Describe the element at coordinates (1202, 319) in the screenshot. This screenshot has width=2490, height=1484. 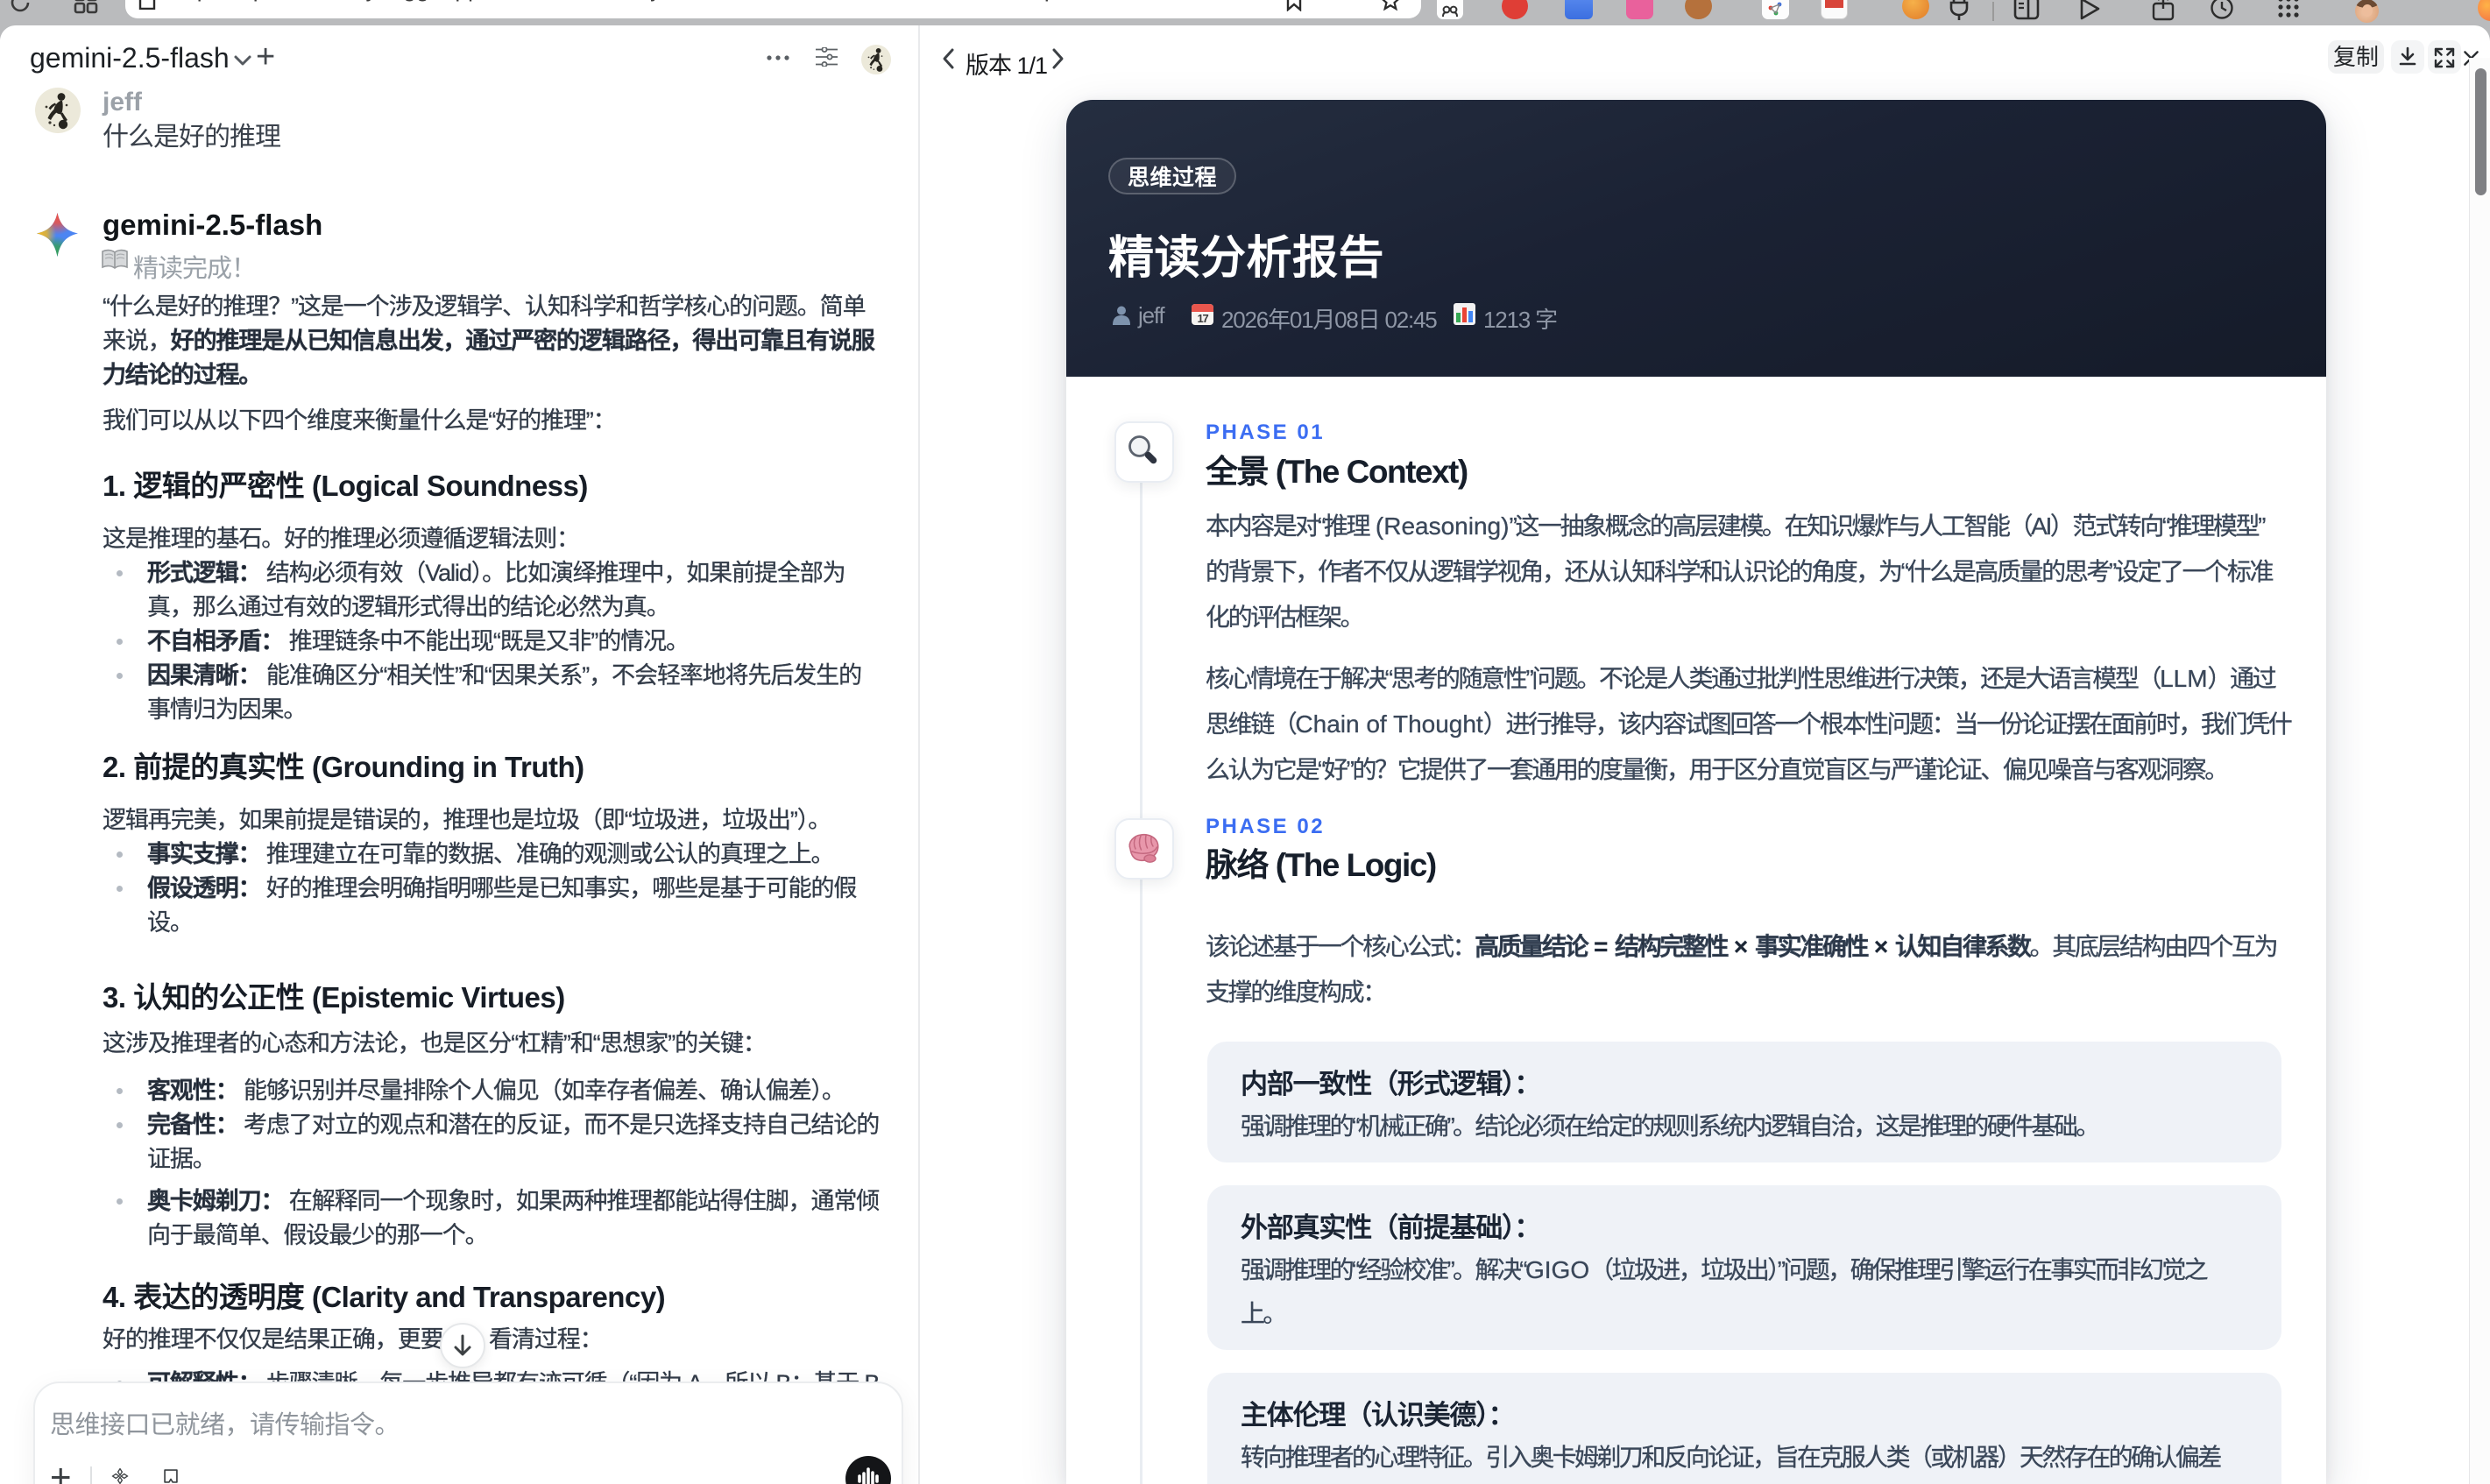
I see `svg-text: 17` at that location.